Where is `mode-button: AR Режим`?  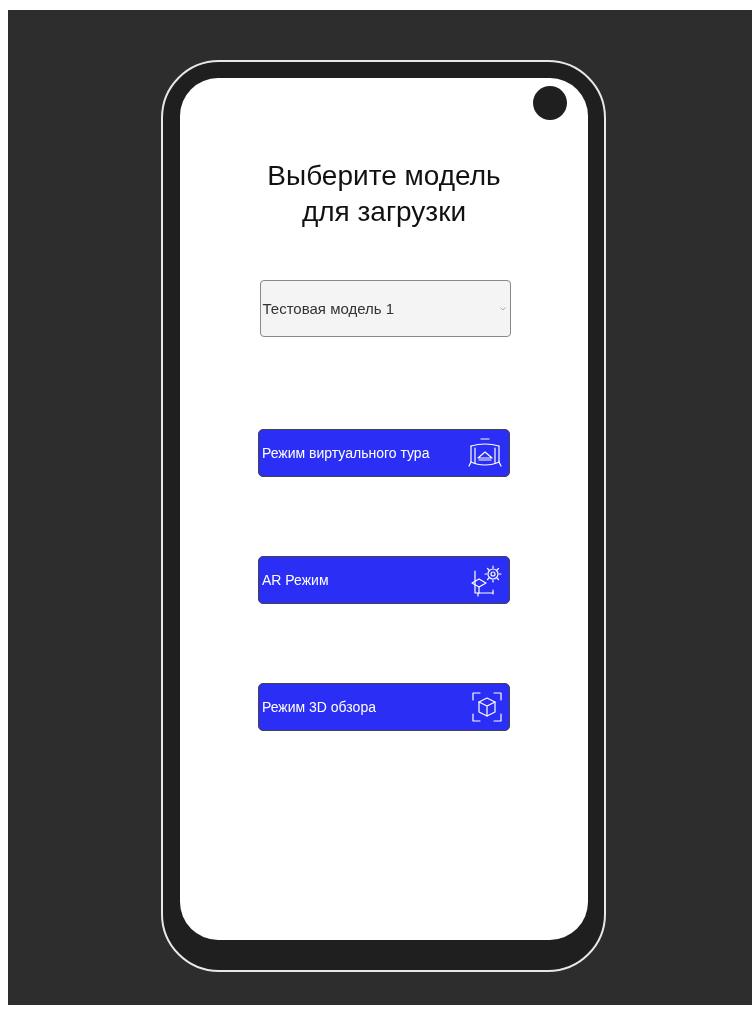 mode-button: AR Режим is located at coordinates (384, 580).